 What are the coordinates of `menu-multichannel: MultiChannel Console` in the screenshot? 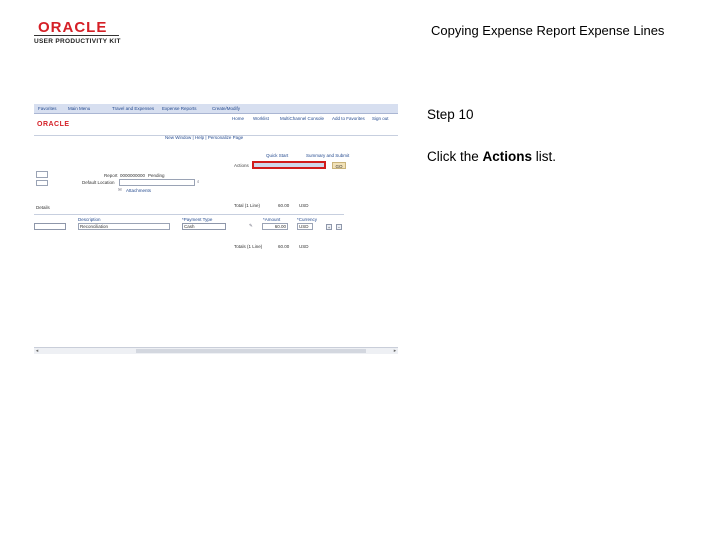 It's located at (302, 118).